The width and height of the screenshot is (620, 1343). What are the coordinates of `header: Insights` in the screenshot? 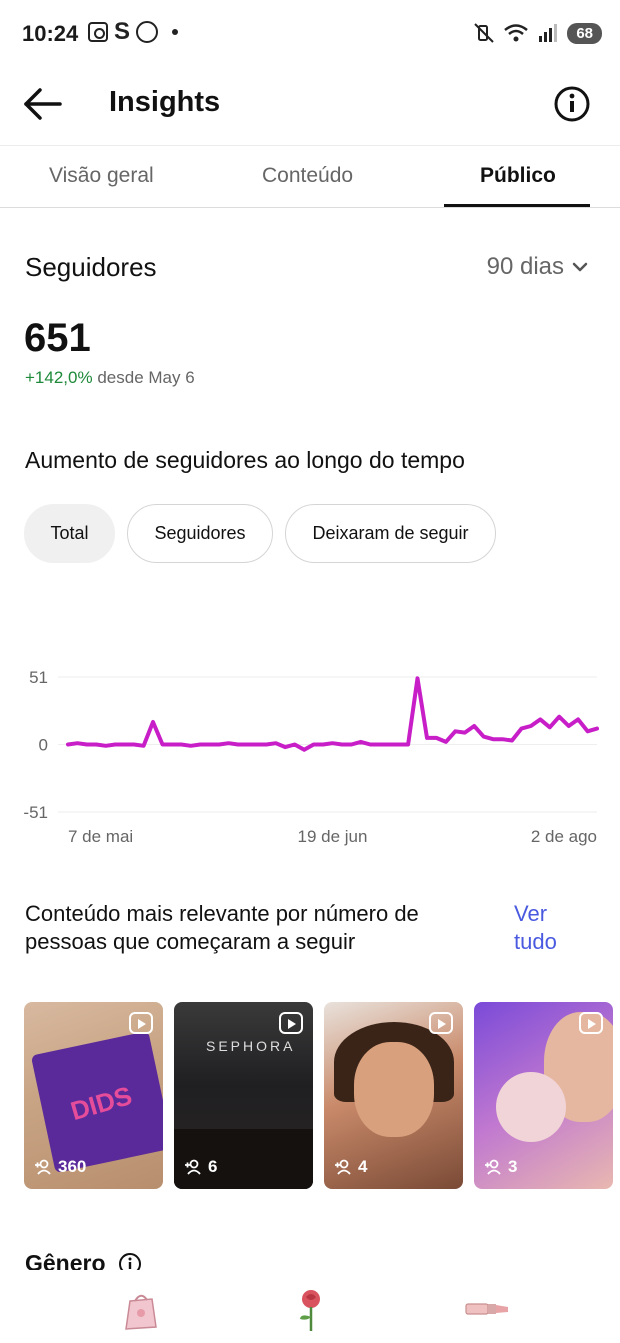 It's located at (310, 107).